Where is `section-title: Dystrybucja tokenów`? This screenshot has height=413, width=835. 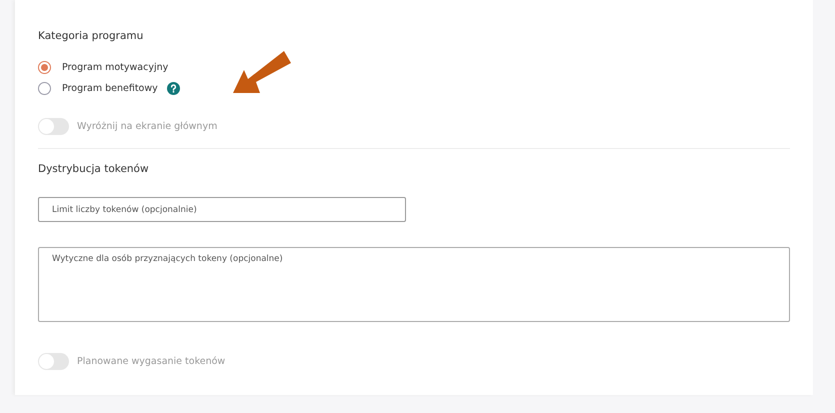 section-title: Dystrybucja tokenów is located at coordinates (94, 169).